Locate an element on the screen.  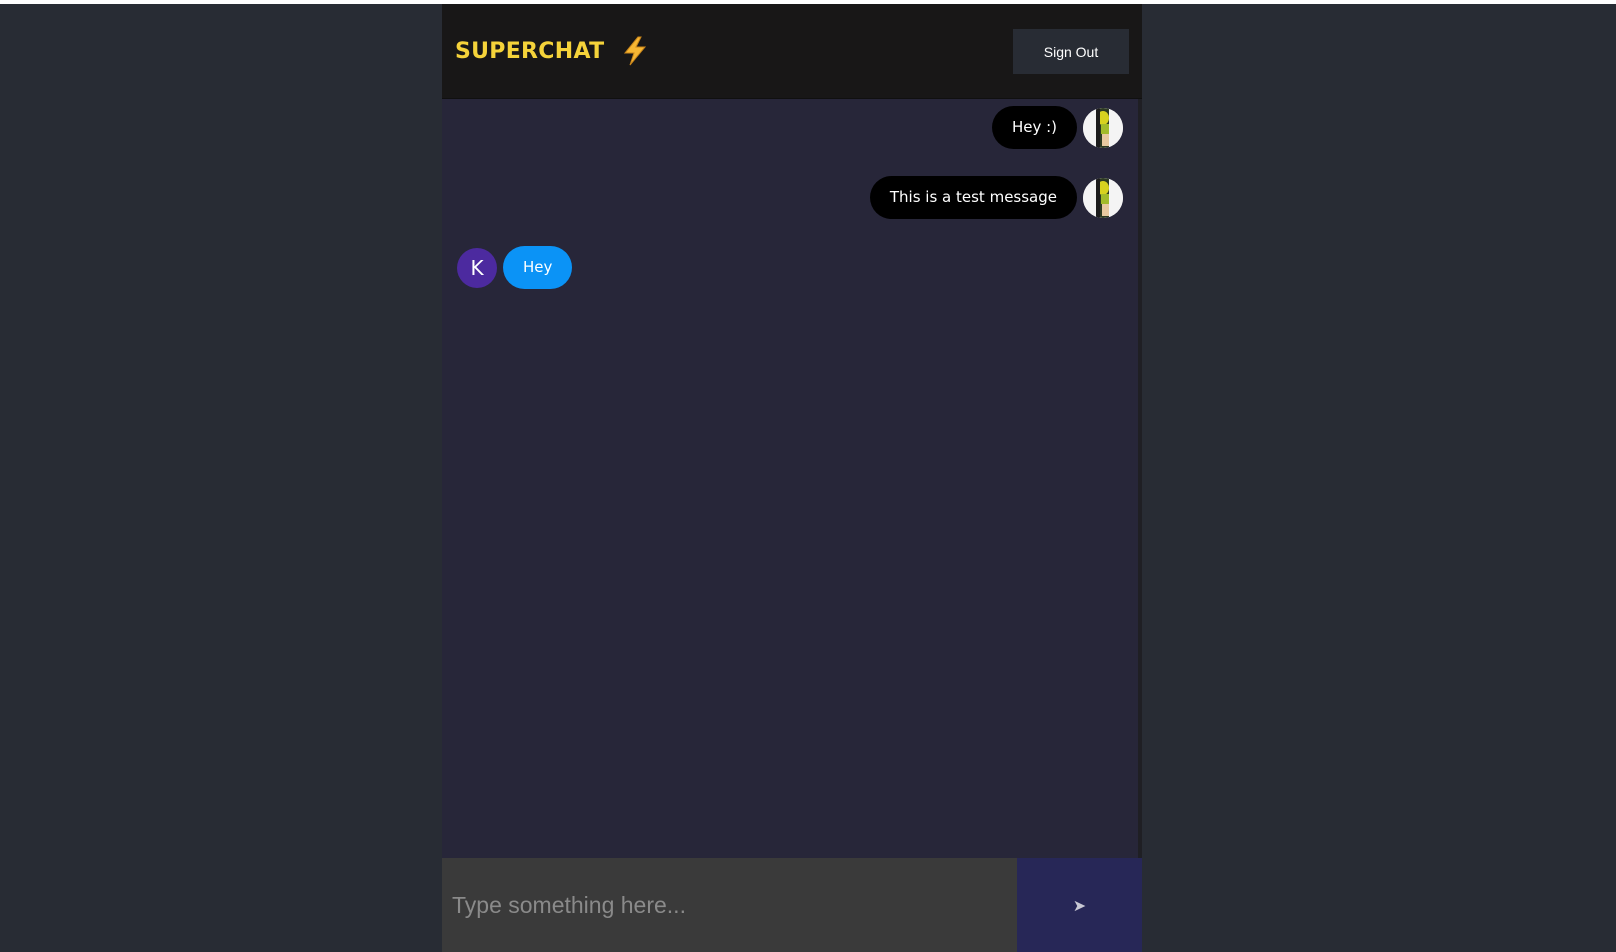
send-button: ➤ is located at coordinates (1079, 905).